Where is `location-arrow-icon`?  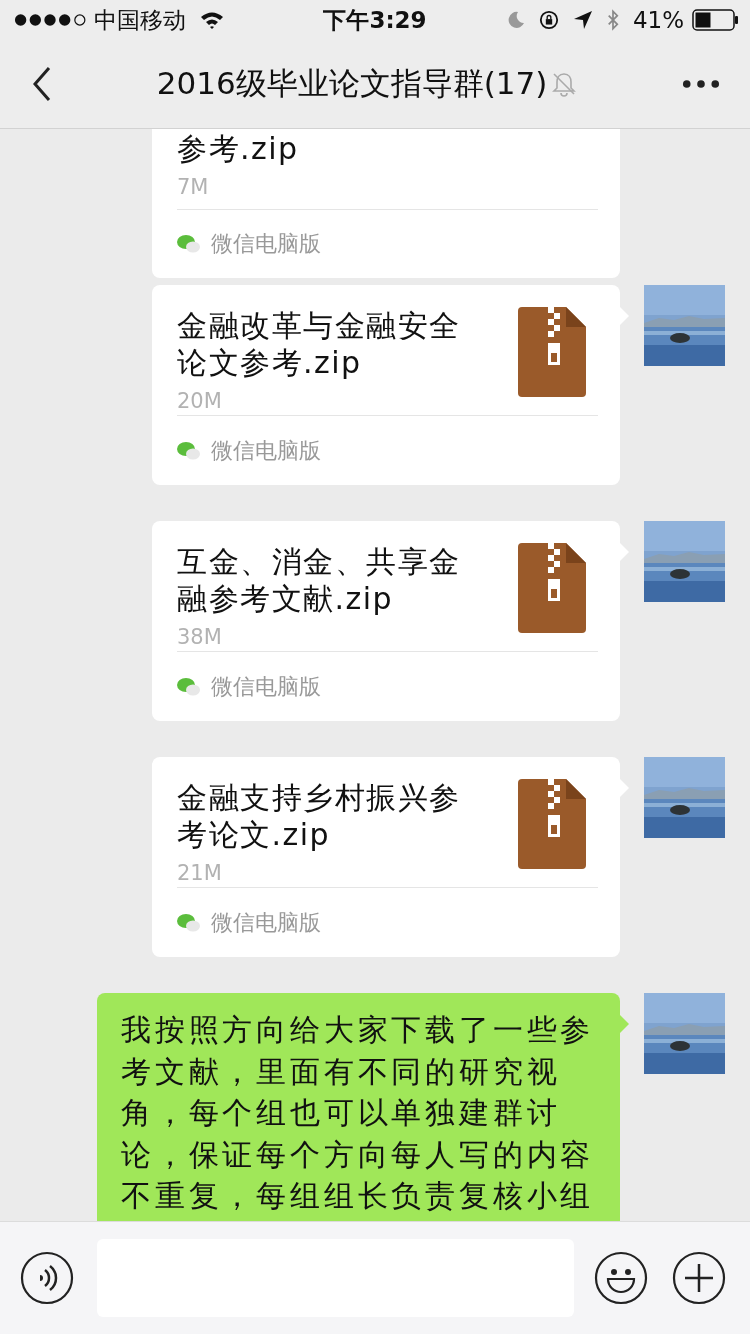
location-arrow-icon is located at coordinates (582, 20).